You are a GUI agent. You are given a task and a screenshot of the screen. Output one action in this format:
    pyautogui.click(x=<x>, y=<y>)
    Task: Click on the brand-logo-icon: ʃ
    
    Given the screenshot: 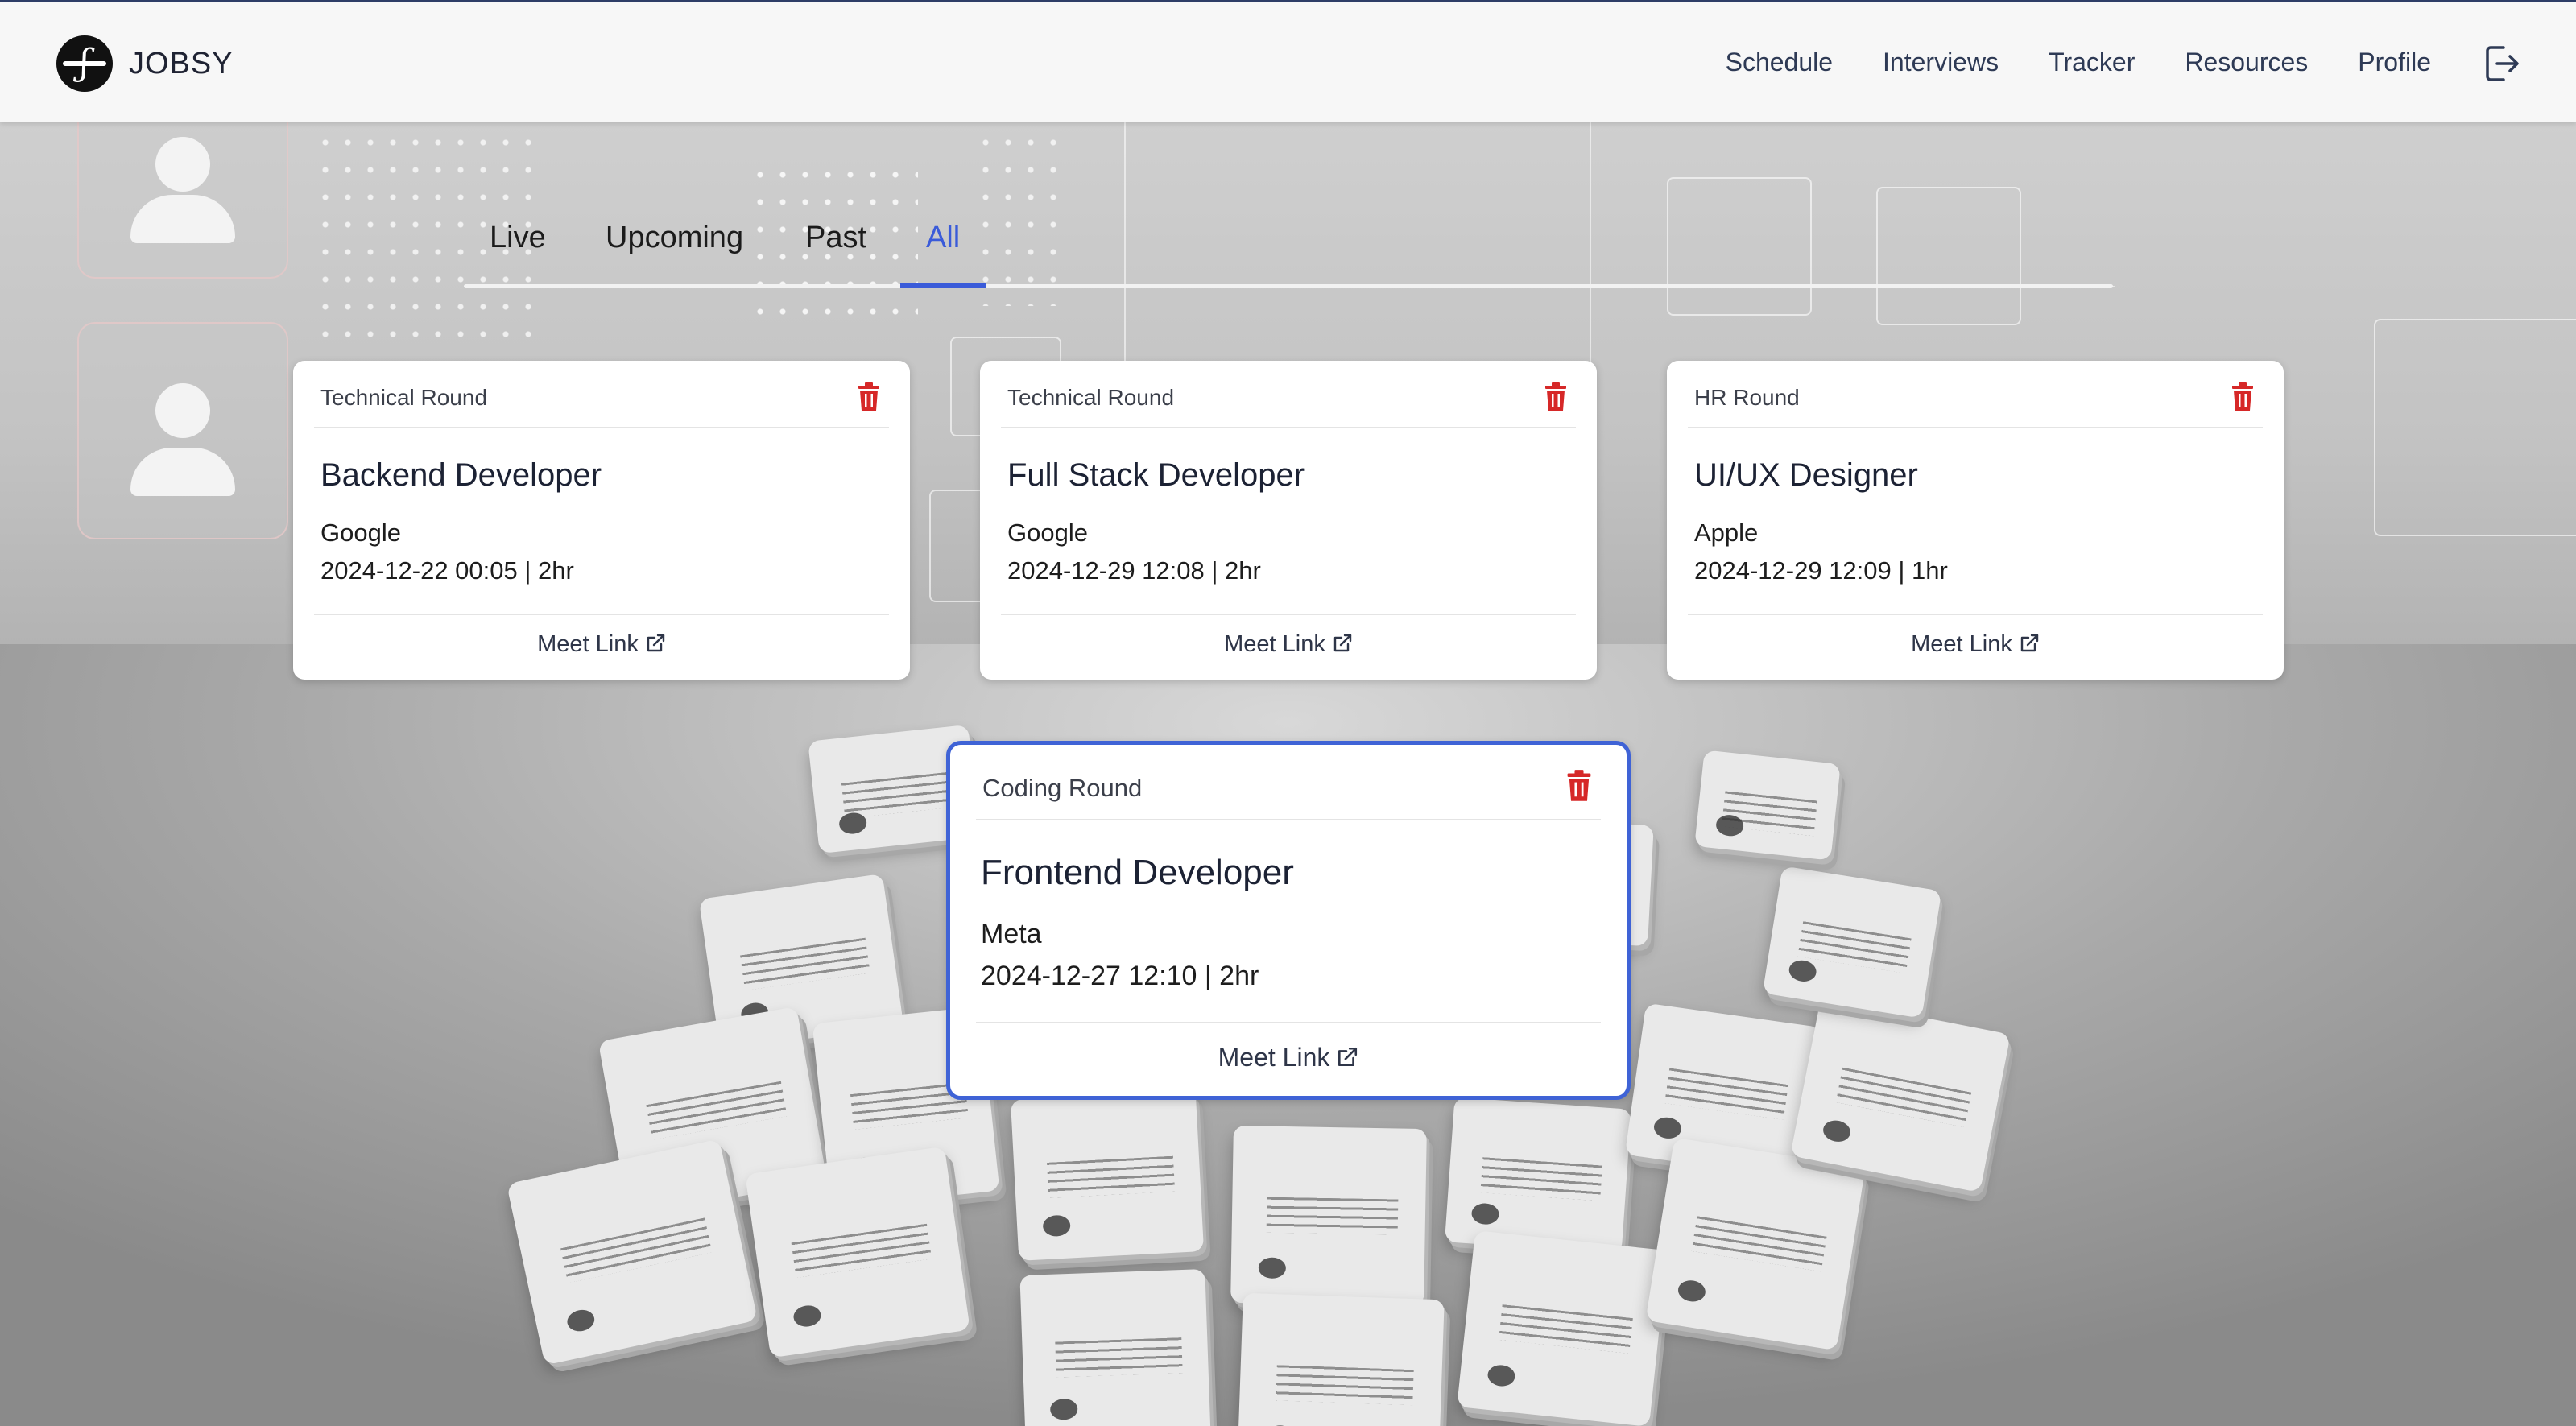 What is the action you would take?
    pyautogui.click(x=85, y=63)
    